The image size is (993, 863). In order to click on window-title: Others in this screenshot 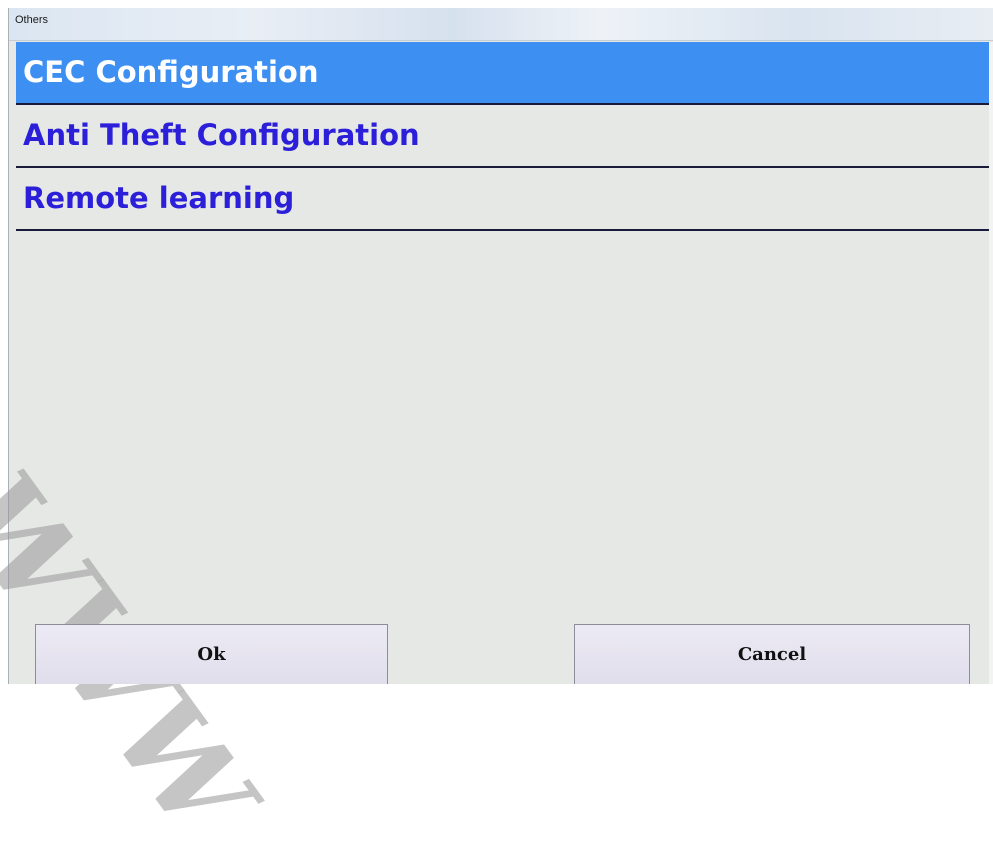, I will do `click(32, 20)`.